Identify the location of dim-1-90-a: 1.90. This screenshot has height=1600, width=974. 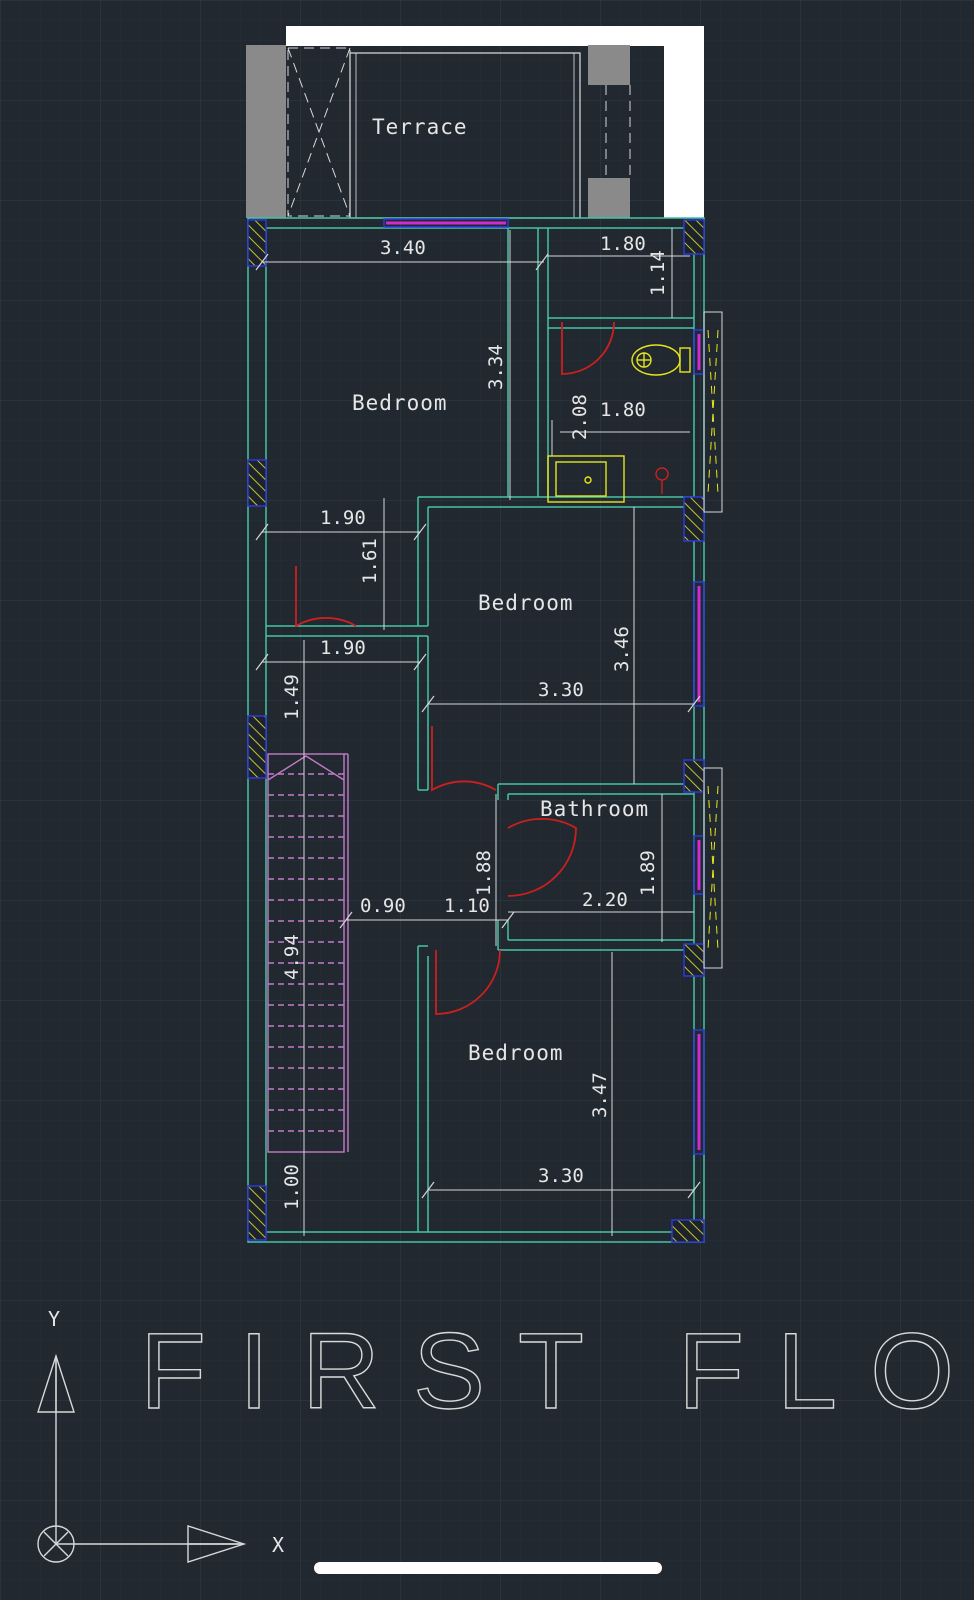
(343, 518).